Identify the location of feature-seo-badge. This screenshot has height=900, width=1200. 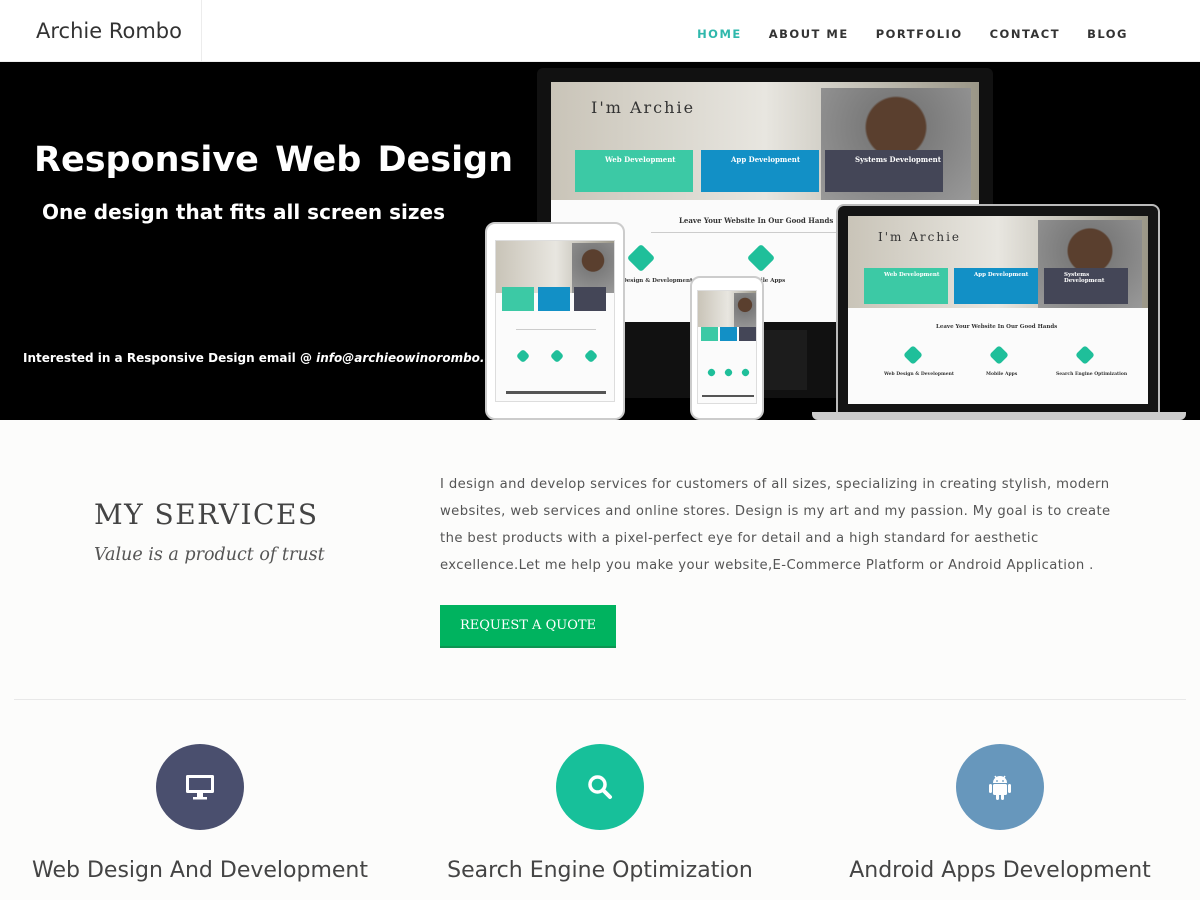
(600, 787).